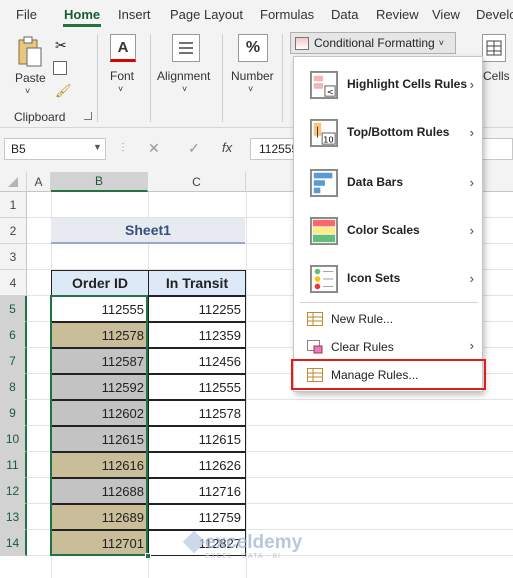 This screenshot has height=578, width=513. I want to click on in-transit-cell: 112759, so click(197, 517).